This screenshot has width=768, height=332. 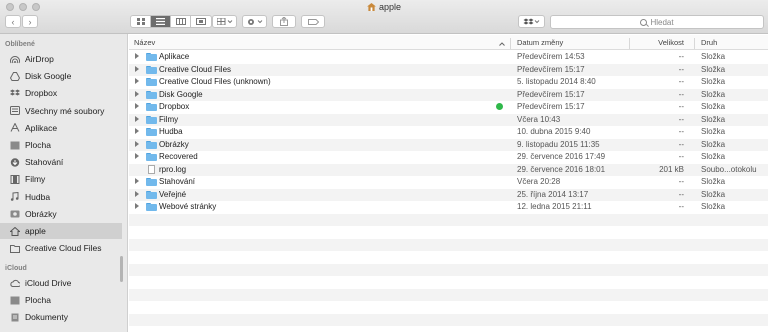 I want to click on cover-flow-view-button, so click(x=201, y=21).